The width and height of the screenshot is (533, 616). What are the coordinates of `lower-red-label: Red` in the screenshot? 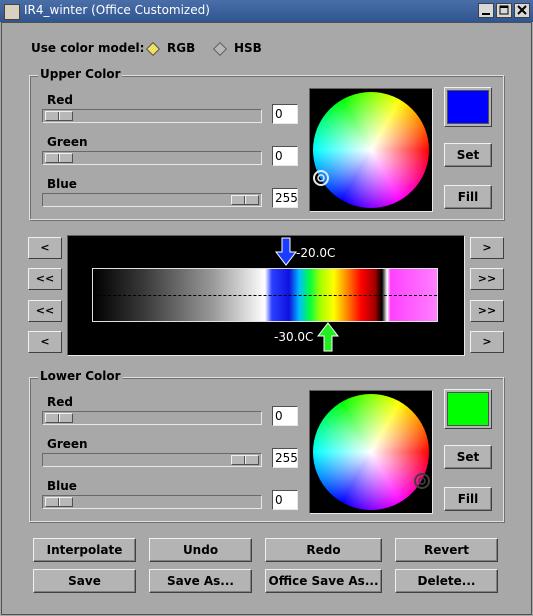 It's located at (60, 402).